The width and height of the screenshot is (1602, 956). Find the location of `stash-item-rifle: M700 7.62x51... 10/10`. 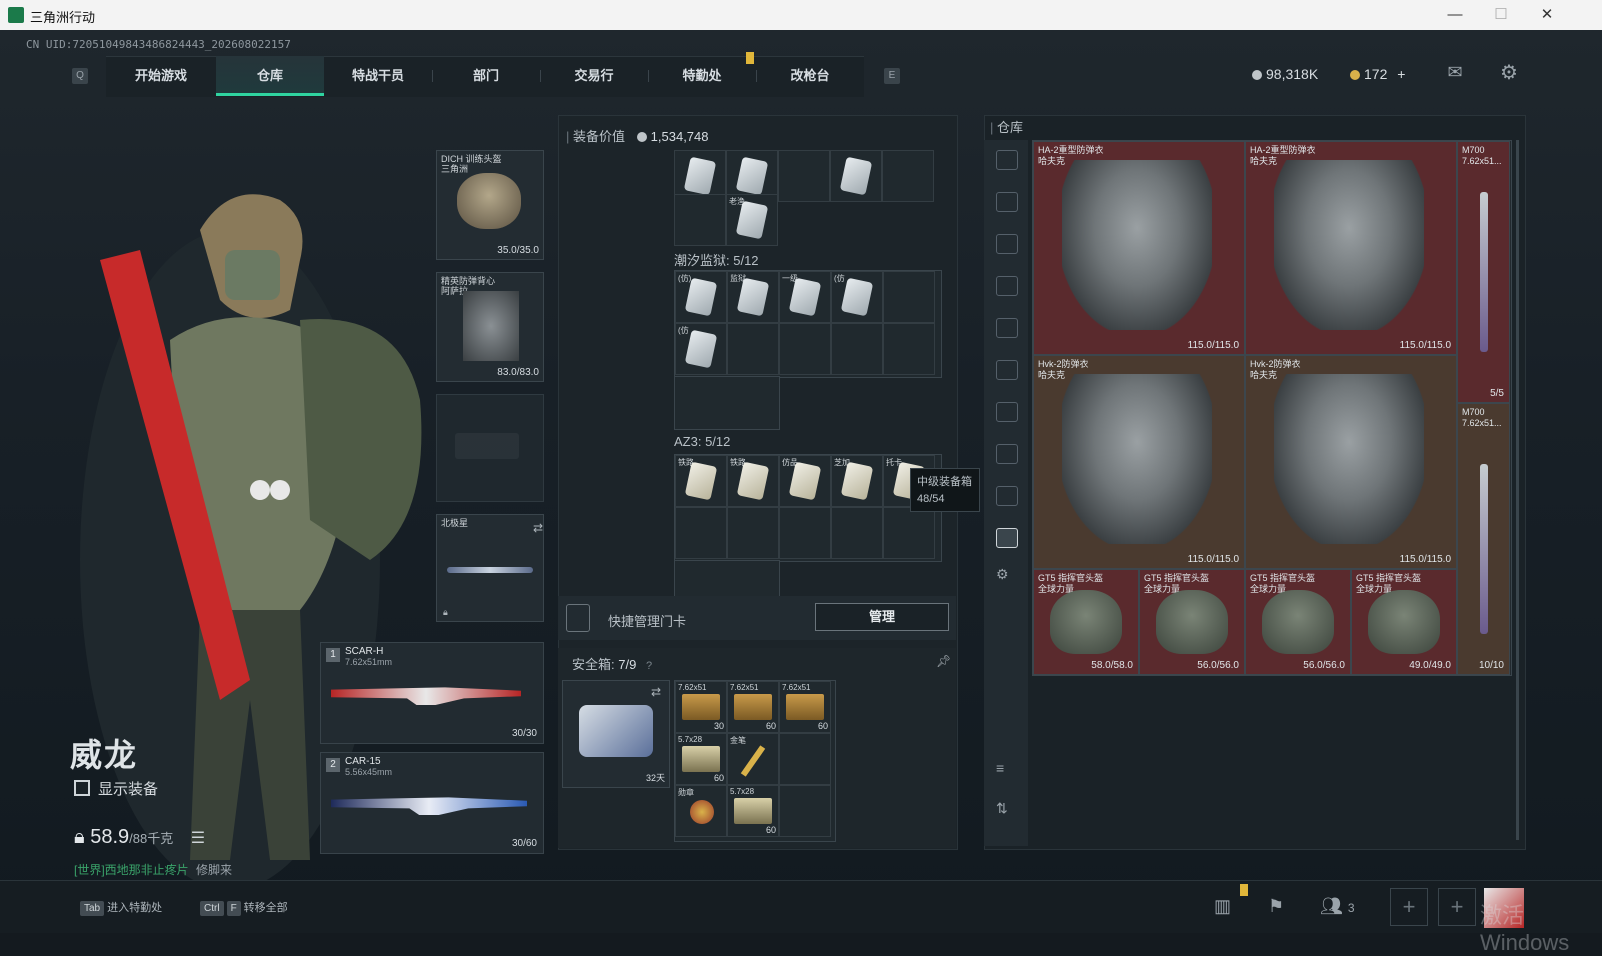

stash-item-rifle: M700 7.62x51... 10/10 is located at coordinates (1483, 539).